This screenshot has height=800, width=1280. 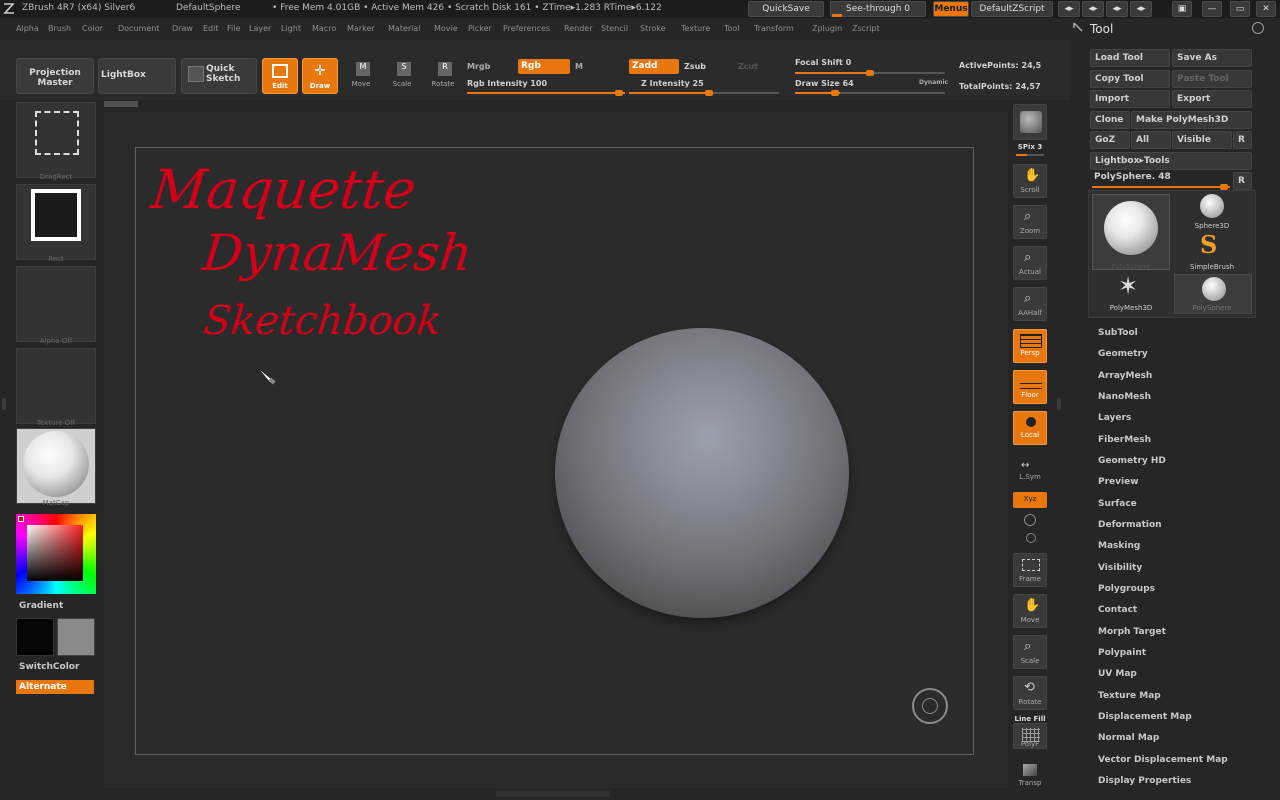 What do you see at coordinates (748, 66) in the screenshot?
I see `zcut-toggle: Zcut` at bounding box center [748, 66].